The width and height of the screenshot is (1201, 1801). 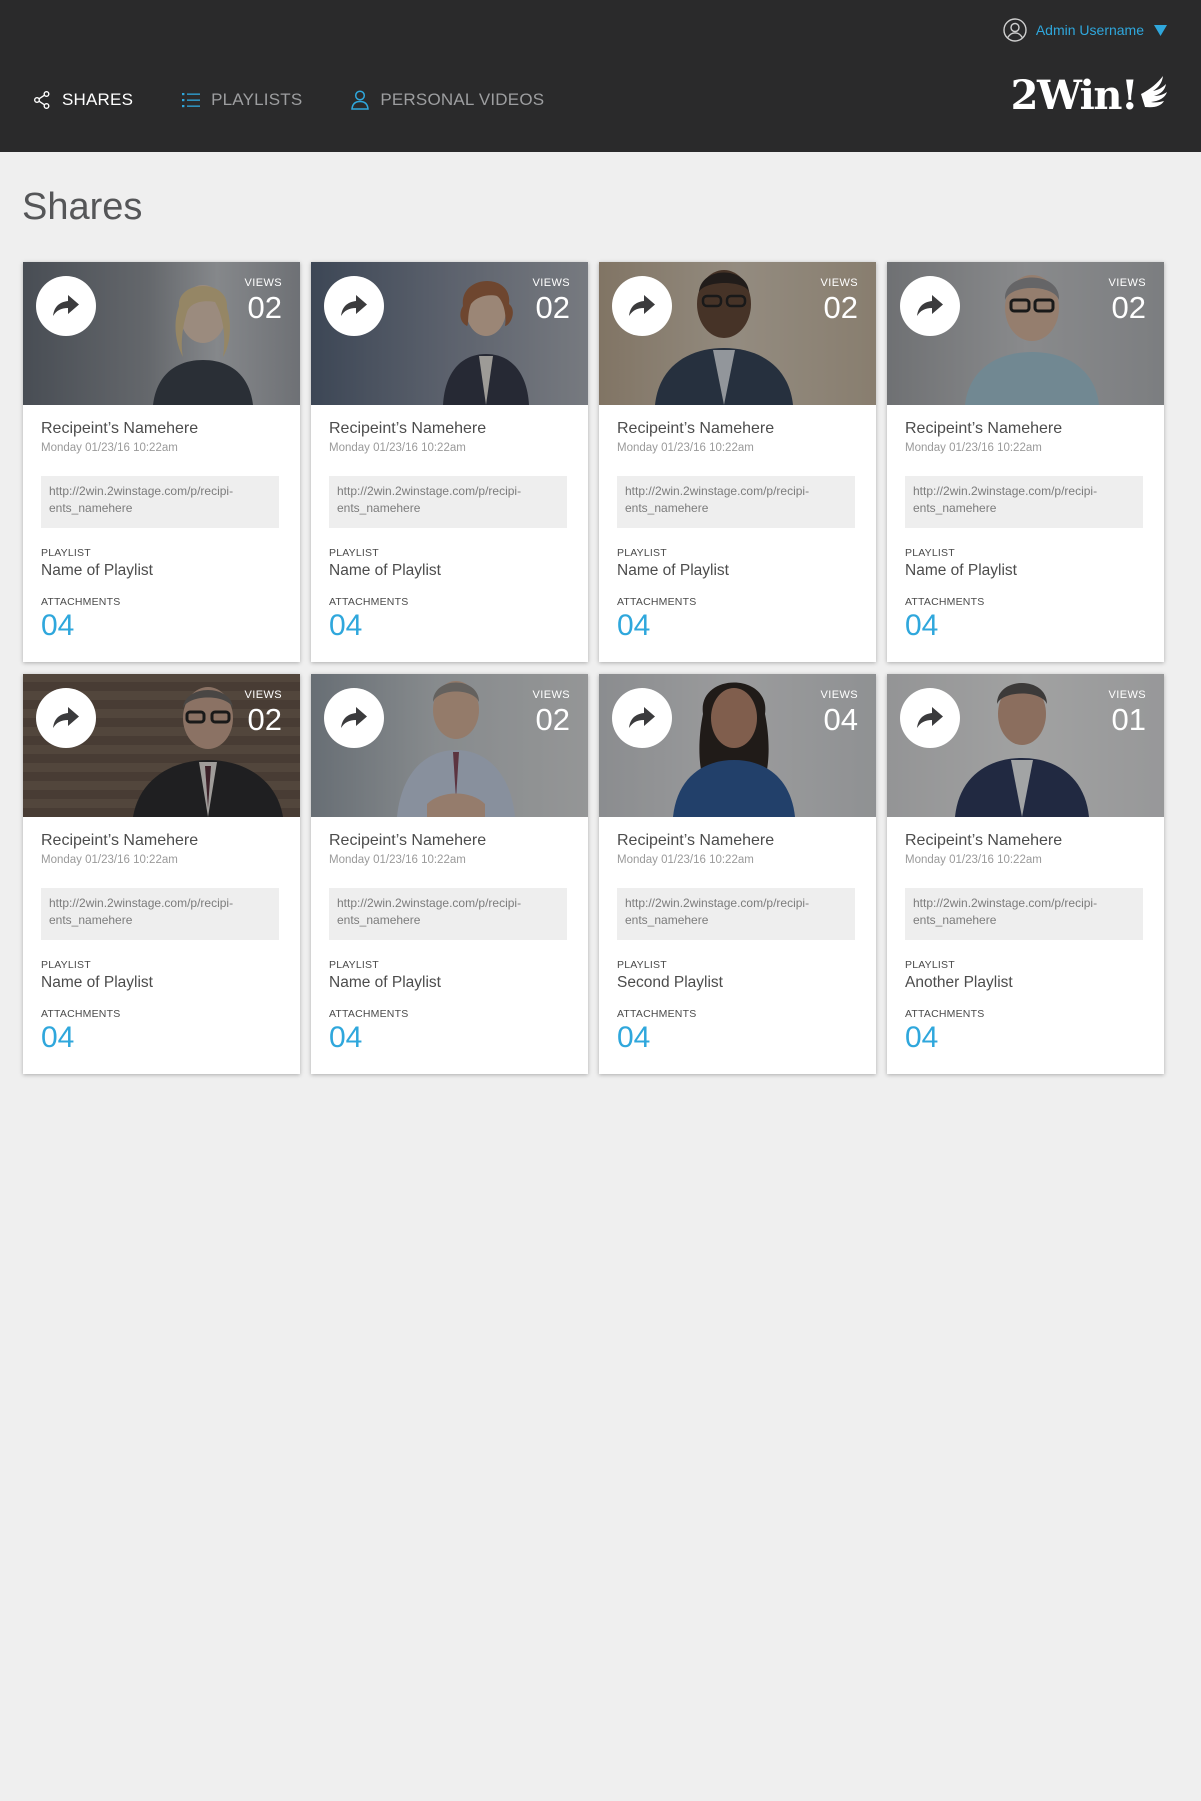 What do you see at coordinates (1025, 983) in the screenshot?
I see `playlist-name: Another Playlist` at bounding box center [1025, 983].